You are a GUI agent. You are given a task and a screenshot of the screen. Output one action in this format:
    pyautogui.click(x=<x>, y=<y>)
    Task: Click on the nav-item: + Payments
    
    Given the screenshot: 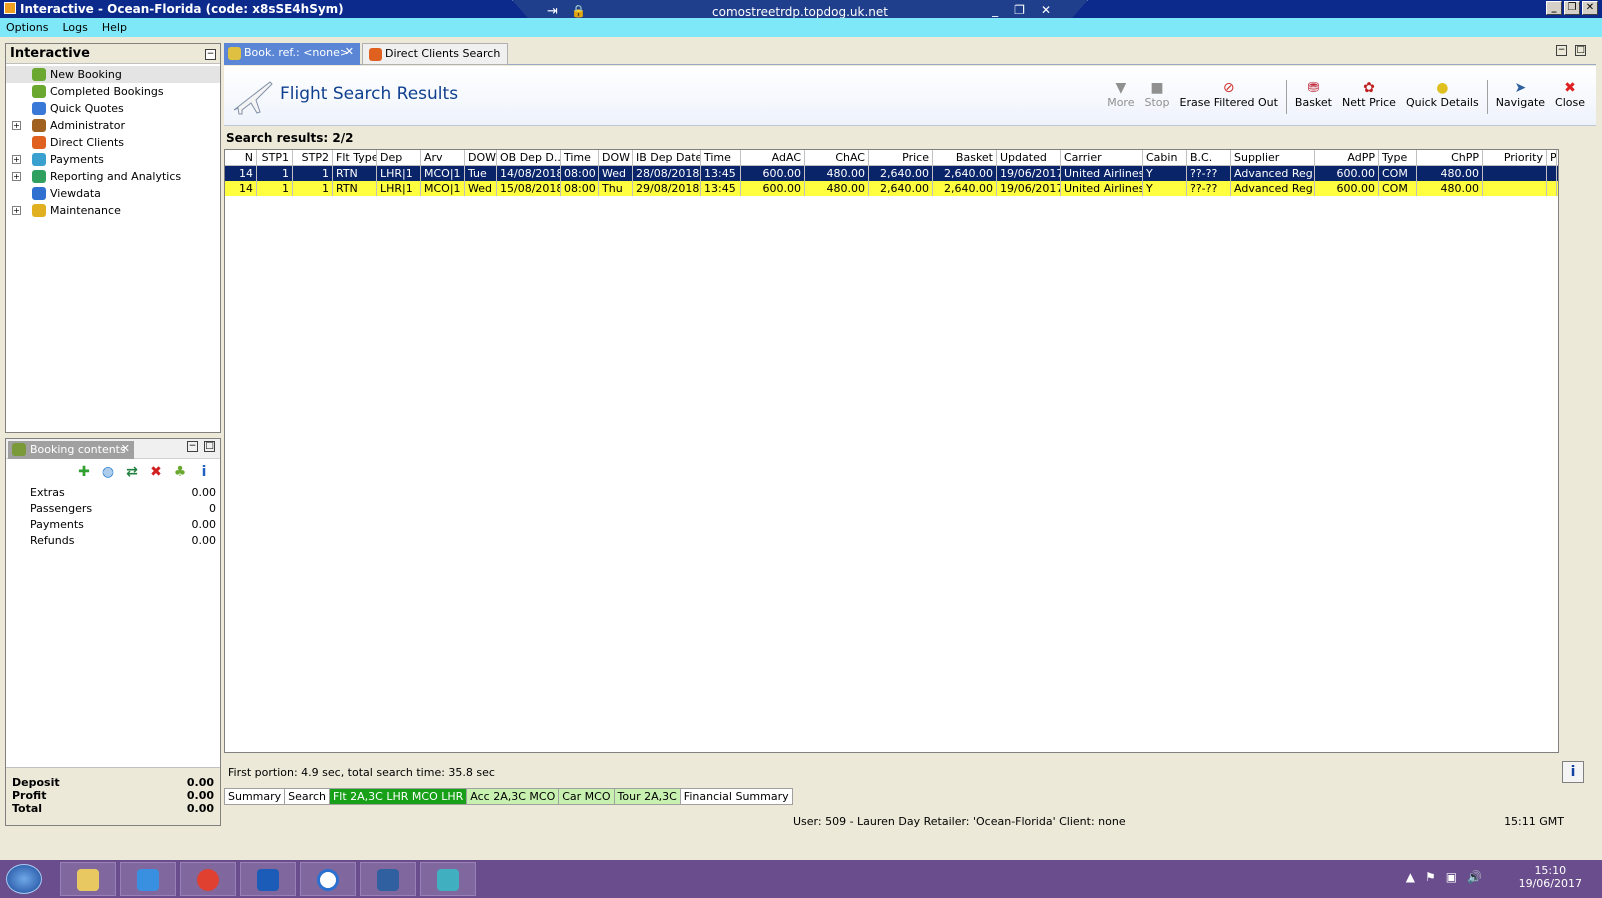 What is the action you would take?
    pyautogui.click(x=113, y=159)
    